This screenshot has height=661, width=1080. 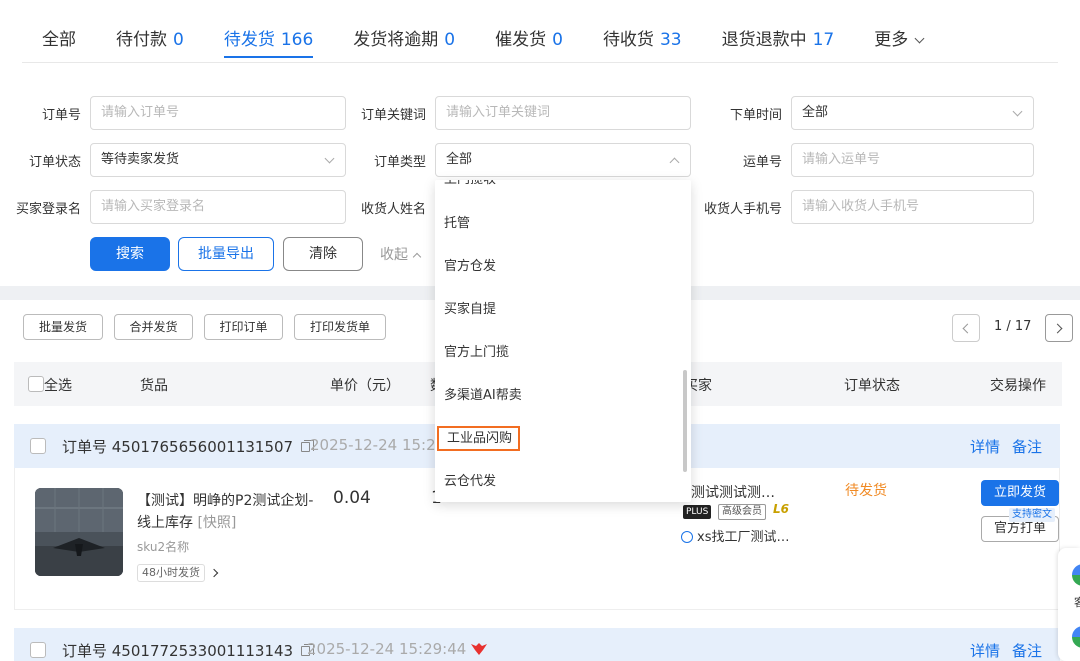 I want to click on service-label: 客, so click(x=1077, y=602).